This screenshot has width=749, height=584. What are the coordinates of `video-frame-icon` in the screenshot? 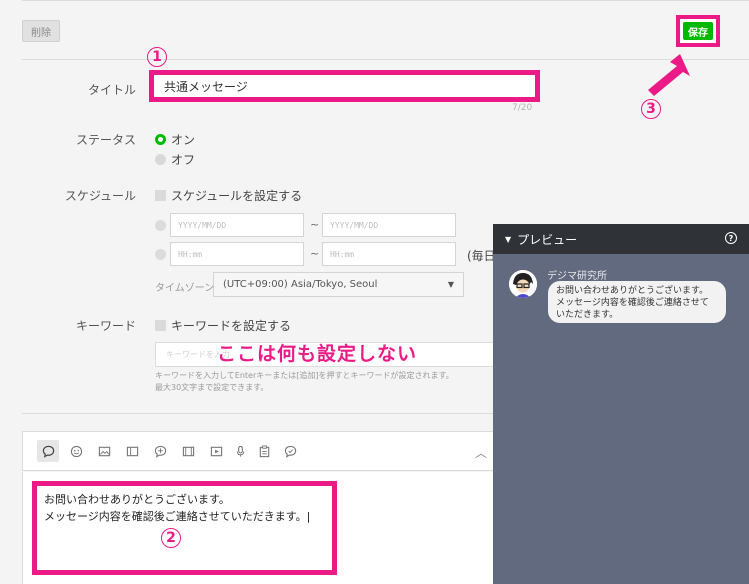 It's located at (188, 451).